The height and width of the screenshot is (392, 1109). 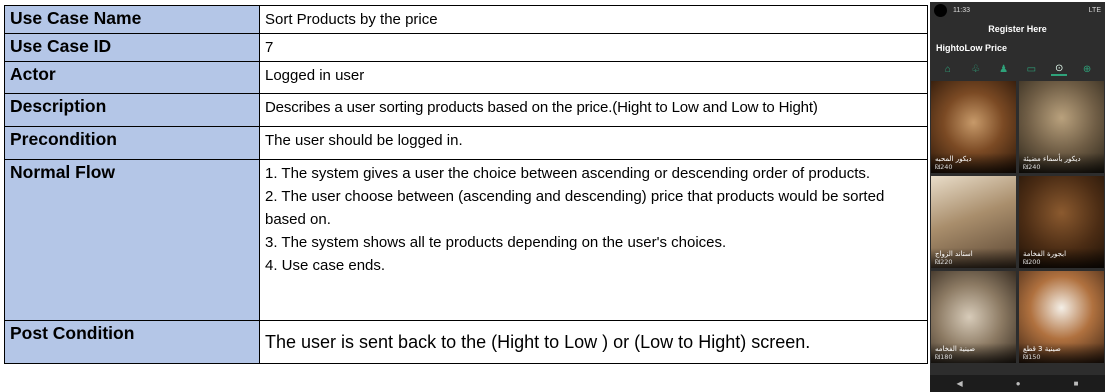 What do you see at coordinates (132, 77) in the screenshot?
I see `row-label: Actor` at bounding box center [132, 77].